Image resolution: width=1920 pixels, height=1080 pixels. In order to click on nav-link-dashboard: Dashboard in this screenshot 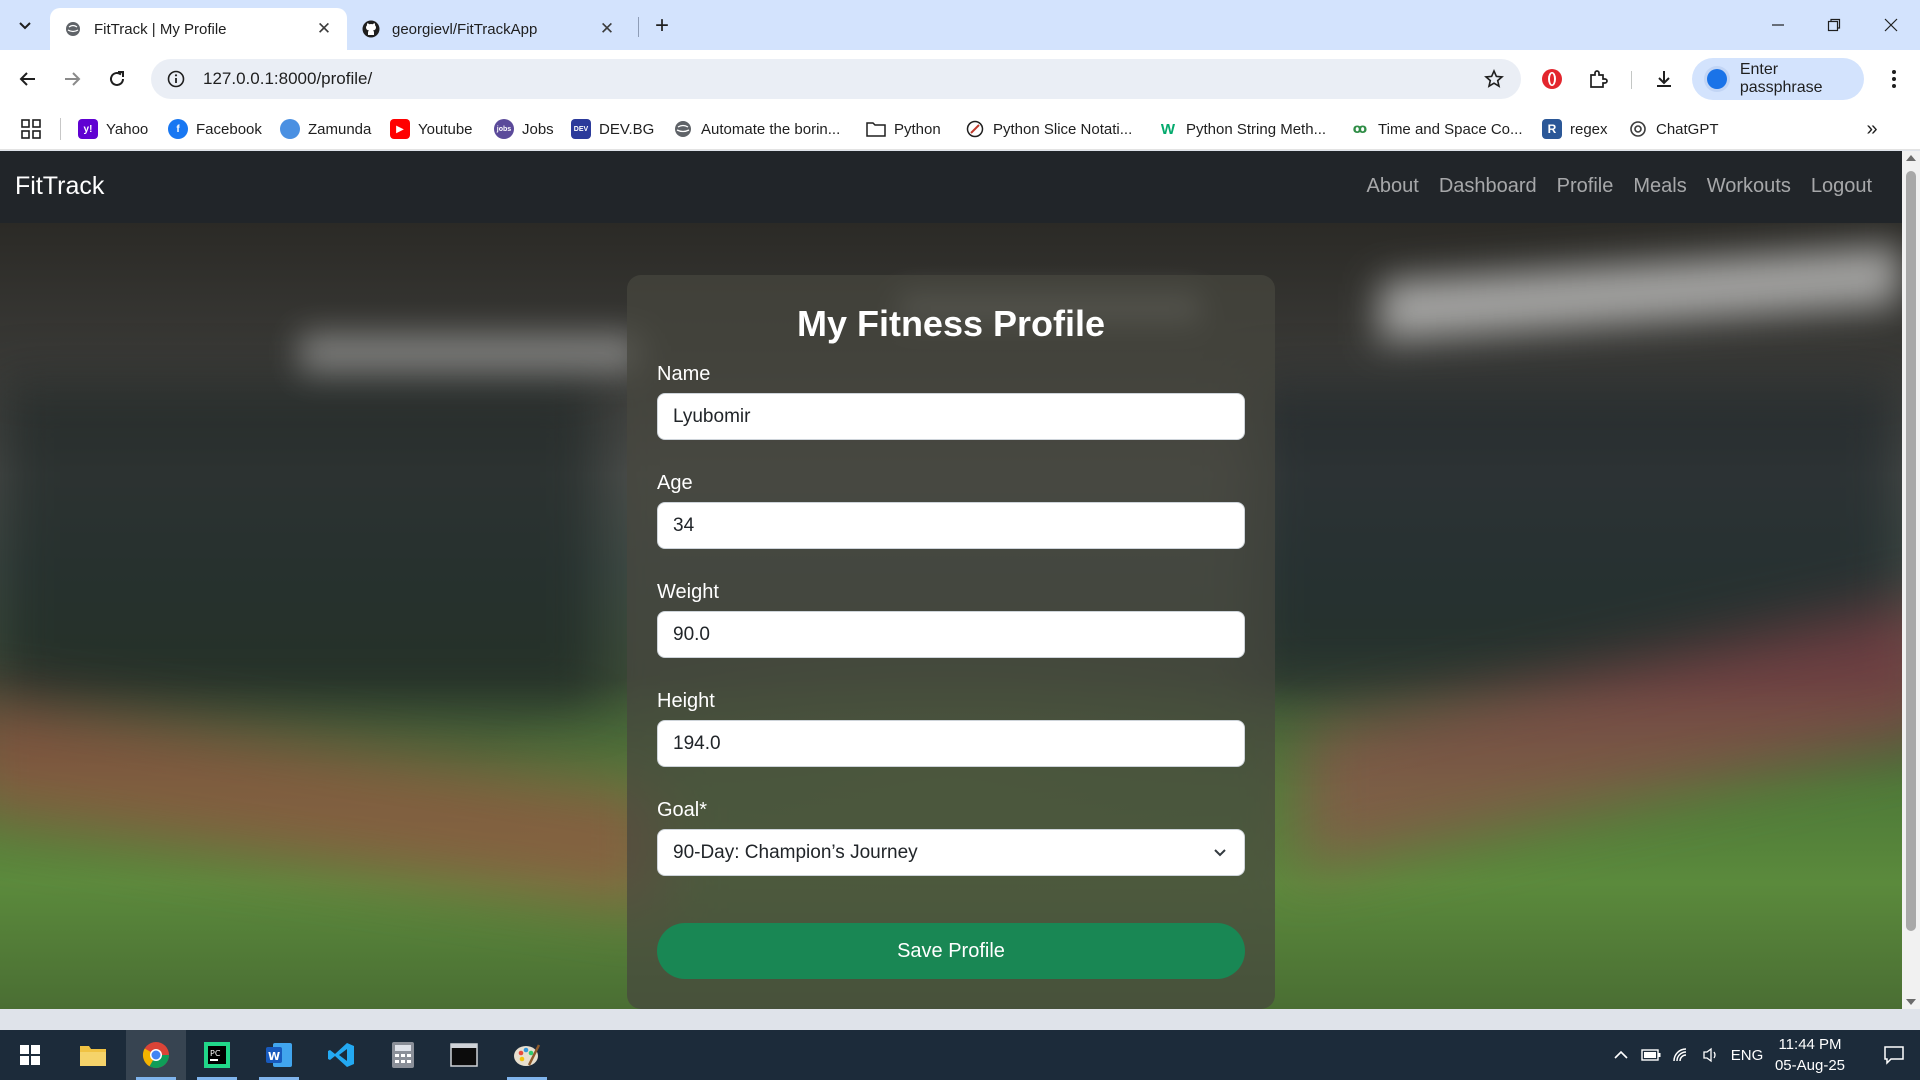, I will do `click(1488, 186)`.